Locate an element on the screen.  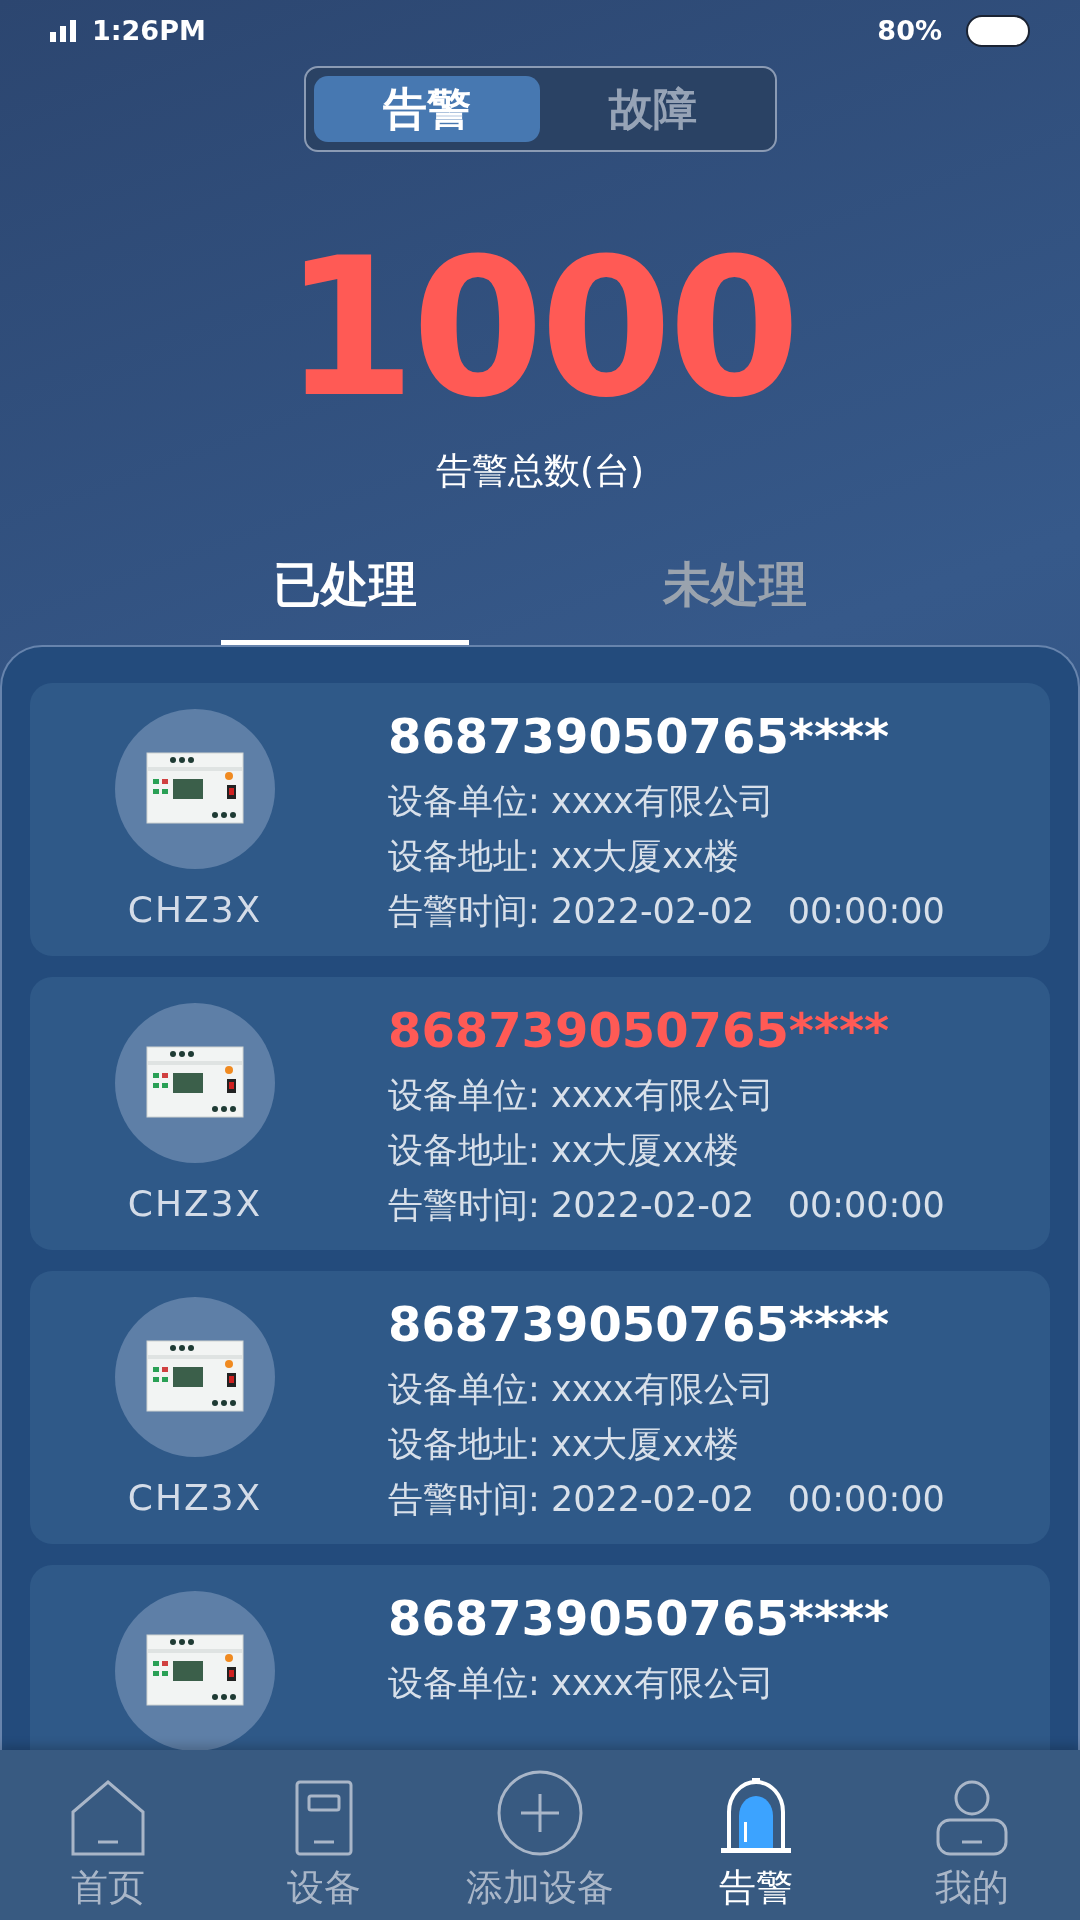
nav-item: 设备 is located at coordinates (324, 1842).